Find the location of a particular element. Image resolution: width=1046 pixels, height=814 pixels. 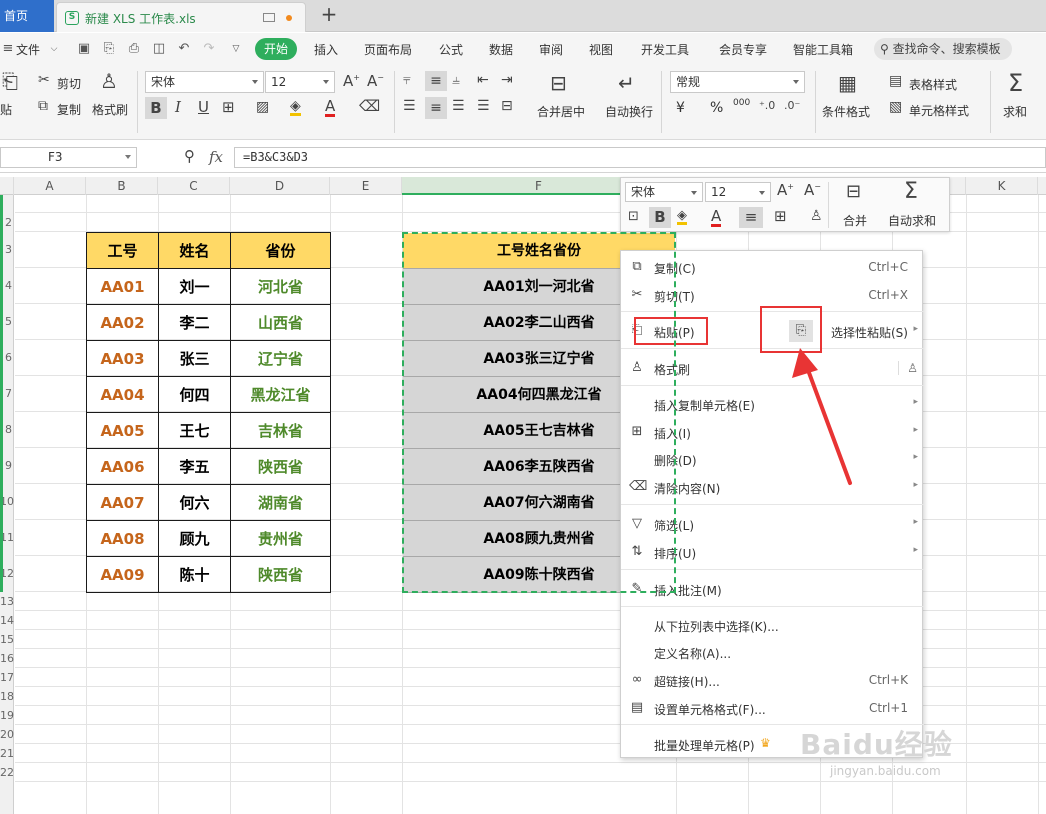

table-cell-name: 何四 is located at coordinates (194, 394).